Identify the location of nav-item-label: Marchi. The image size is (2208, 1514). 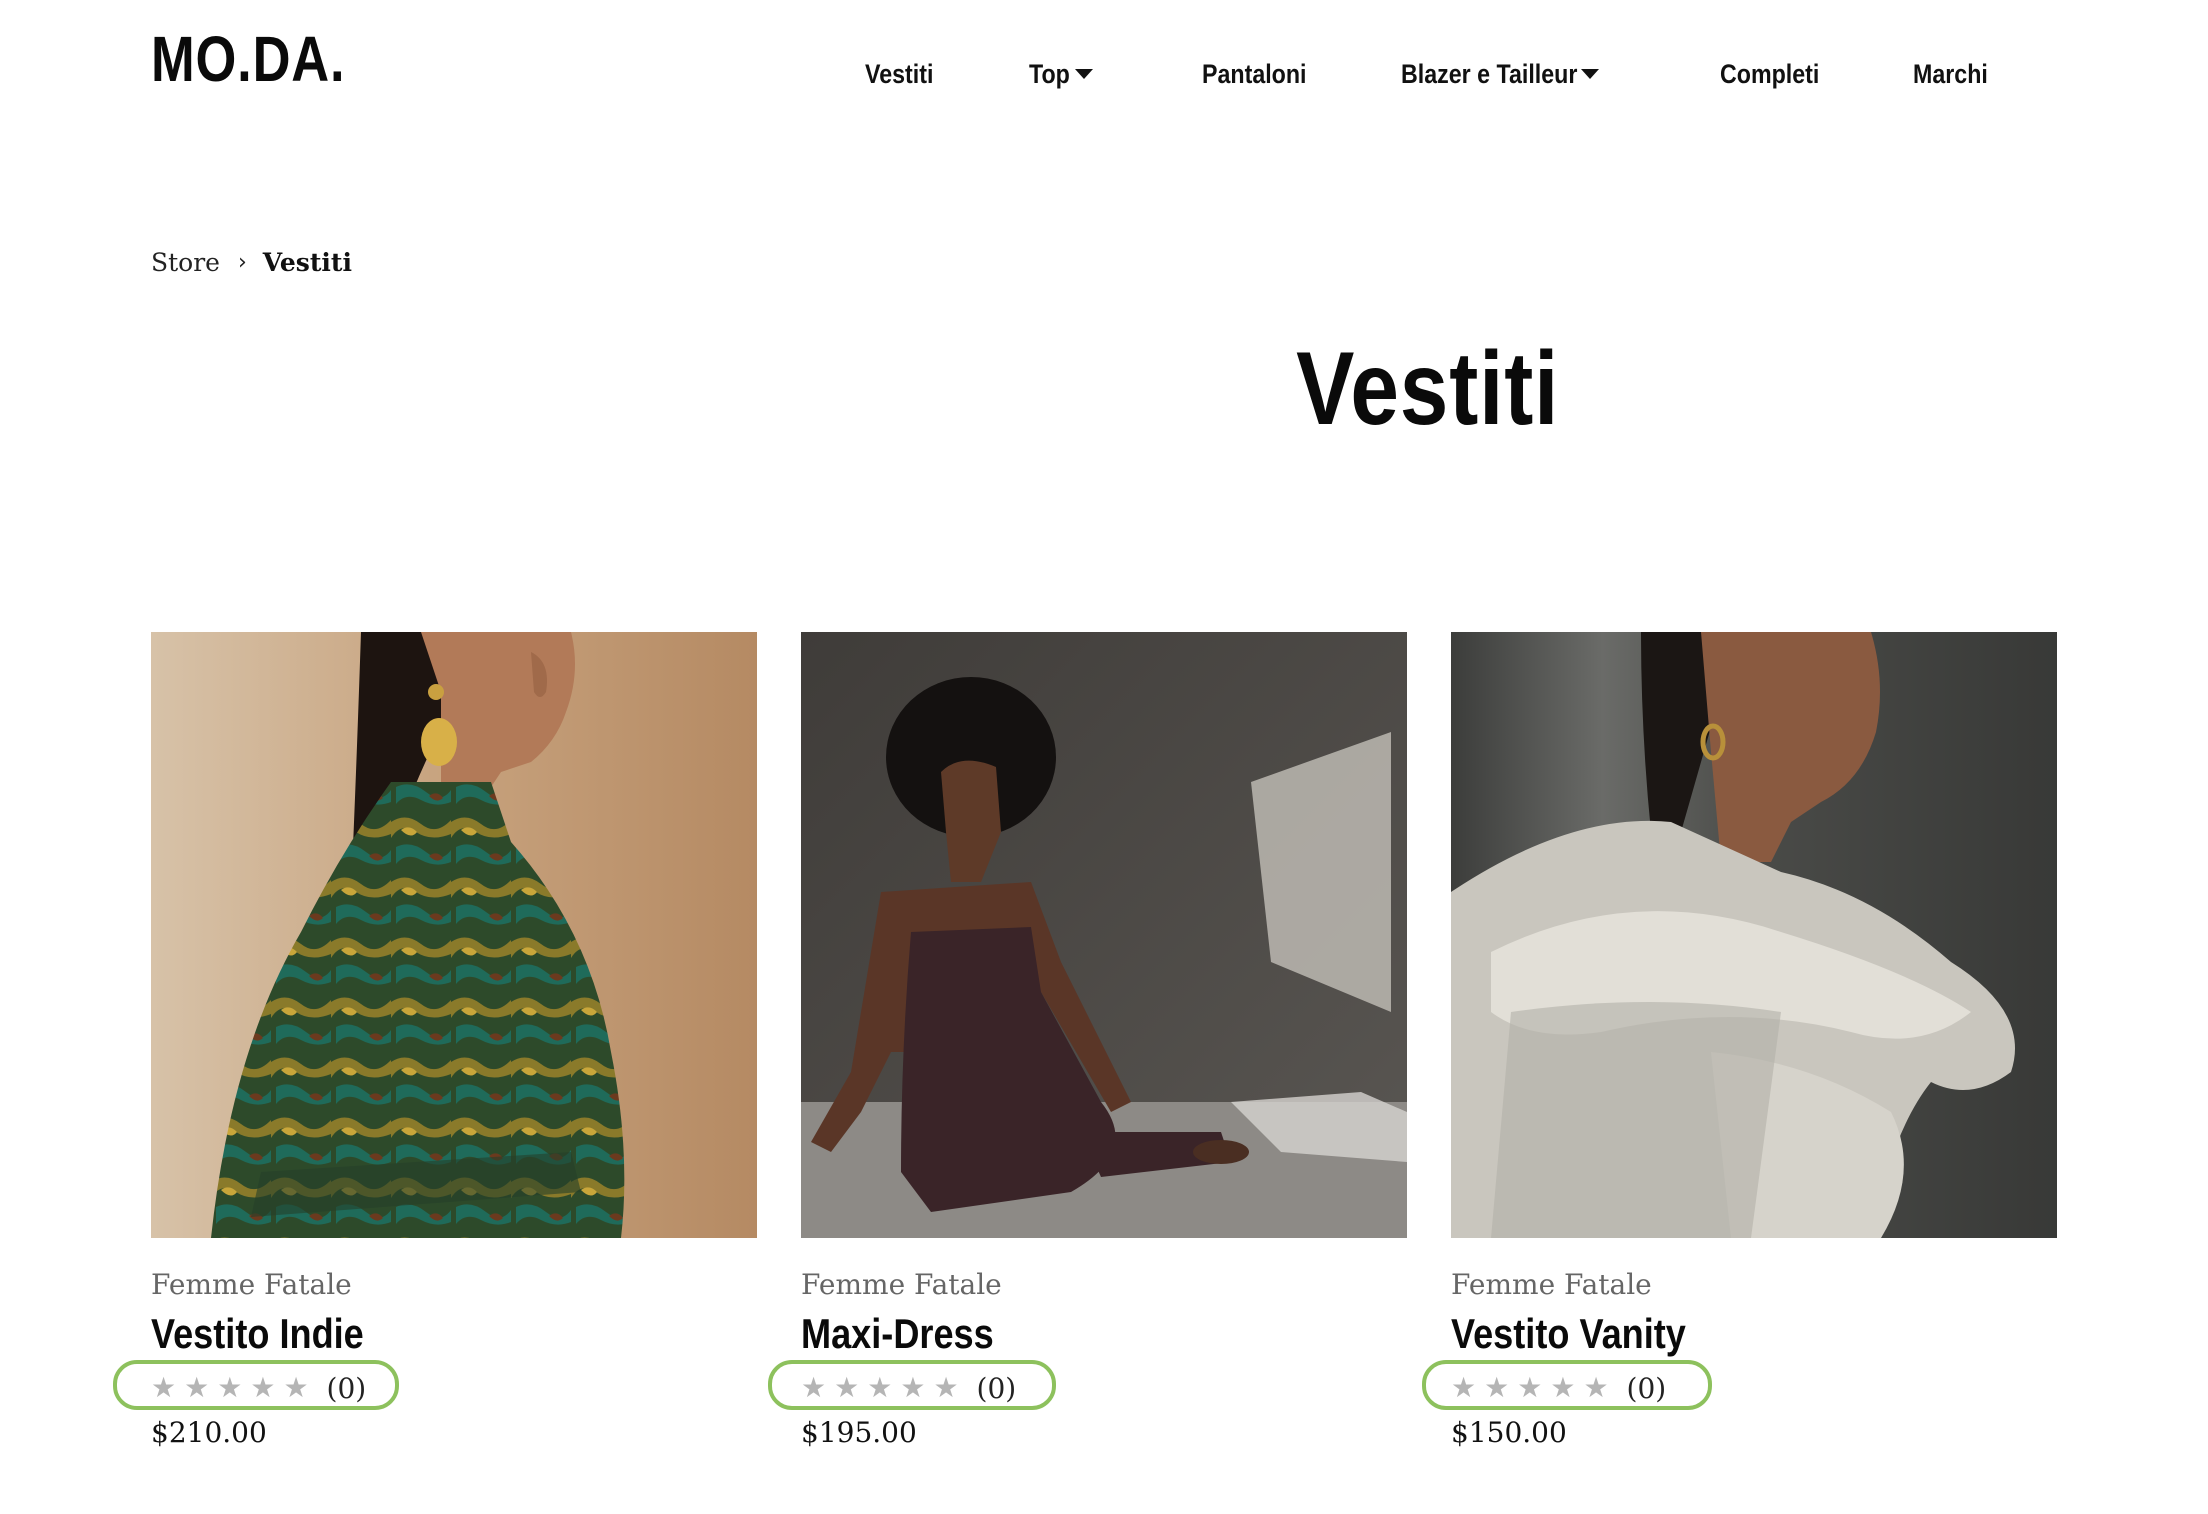
(1950, 73).